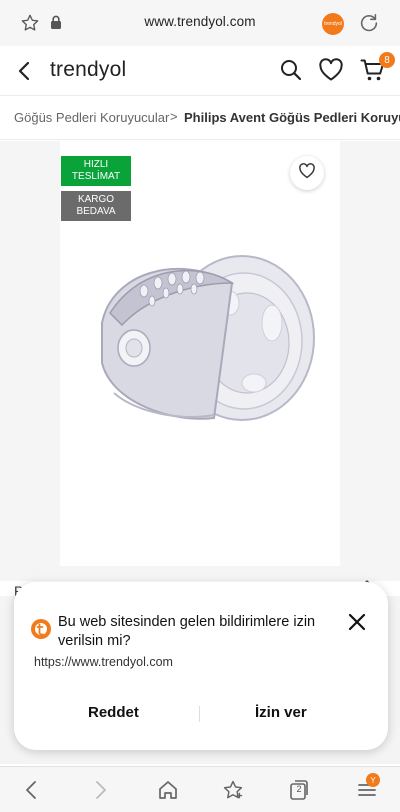  What do you see at coordinates (373, 780) in the screenshot?
I see `menu-notification-badge: Y` at bounding box center [373, 780].